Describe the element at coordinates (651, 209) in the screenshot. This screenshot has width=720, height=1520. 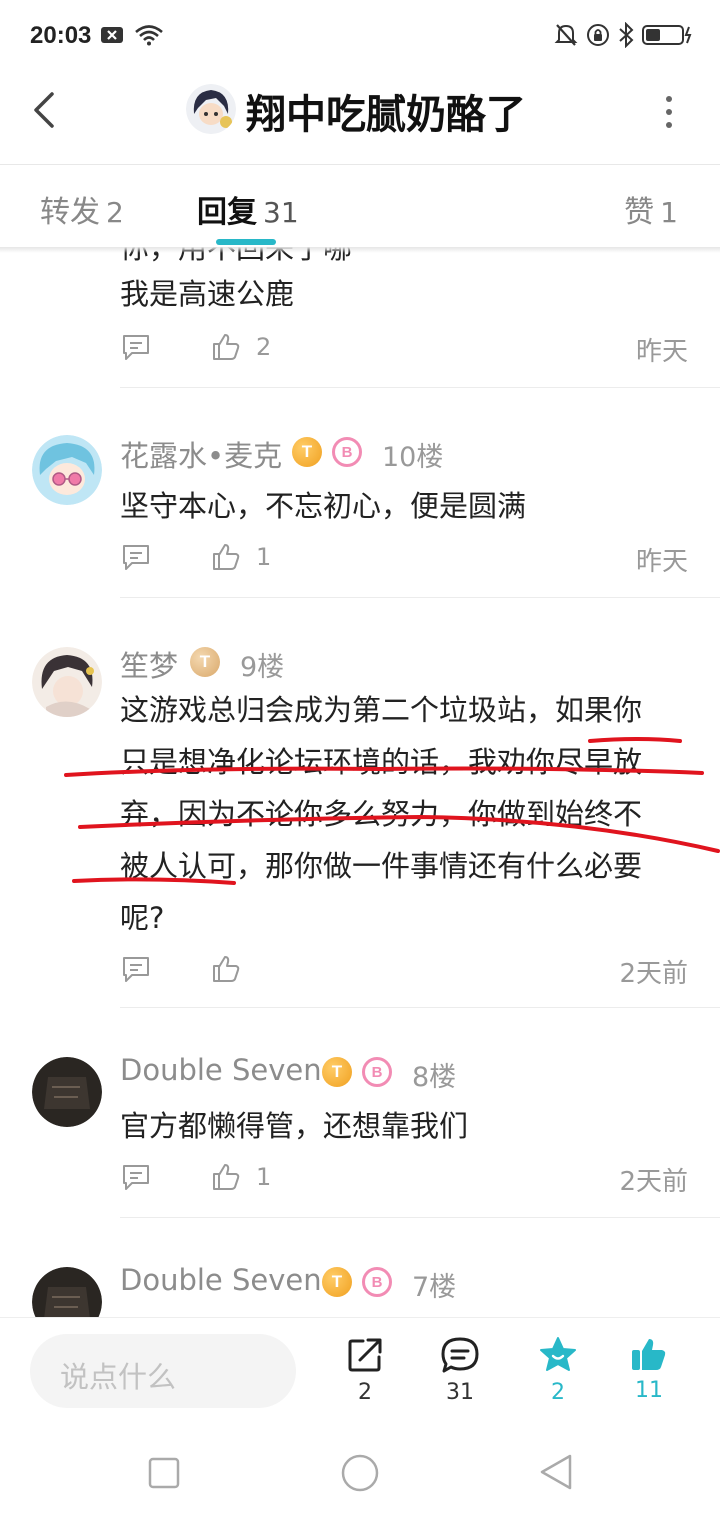
I see `tab-likes: 赞1` at that location.